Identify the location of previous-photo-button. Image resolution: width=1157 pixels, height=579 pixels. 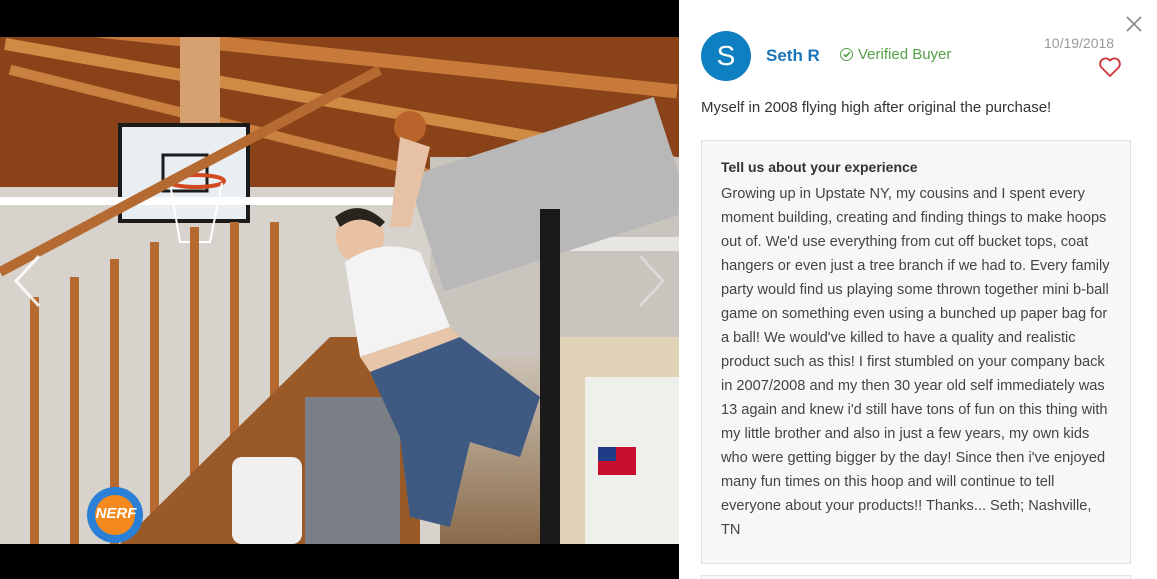
(28, 281).